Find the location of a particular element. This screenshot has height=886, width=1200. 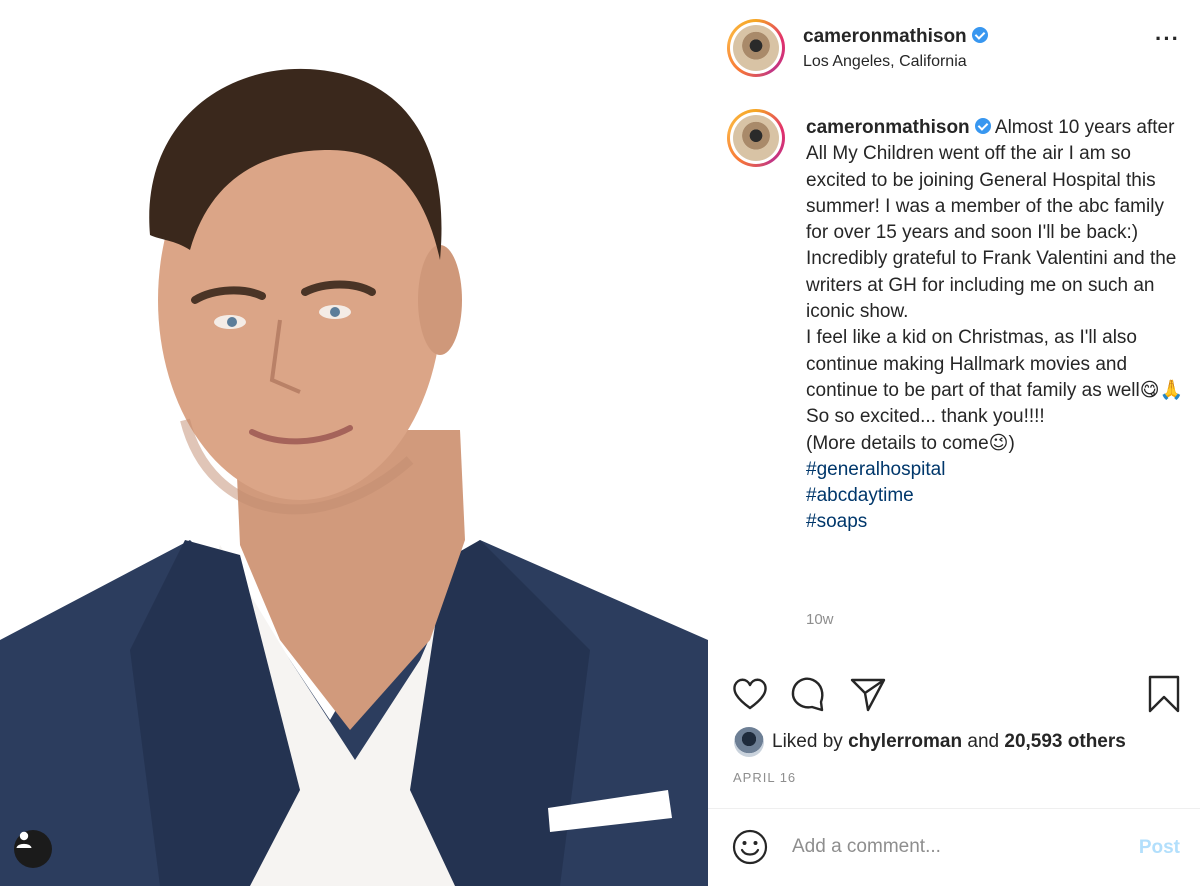

author-username: cameronmathison is located at coordinates (885, 36).